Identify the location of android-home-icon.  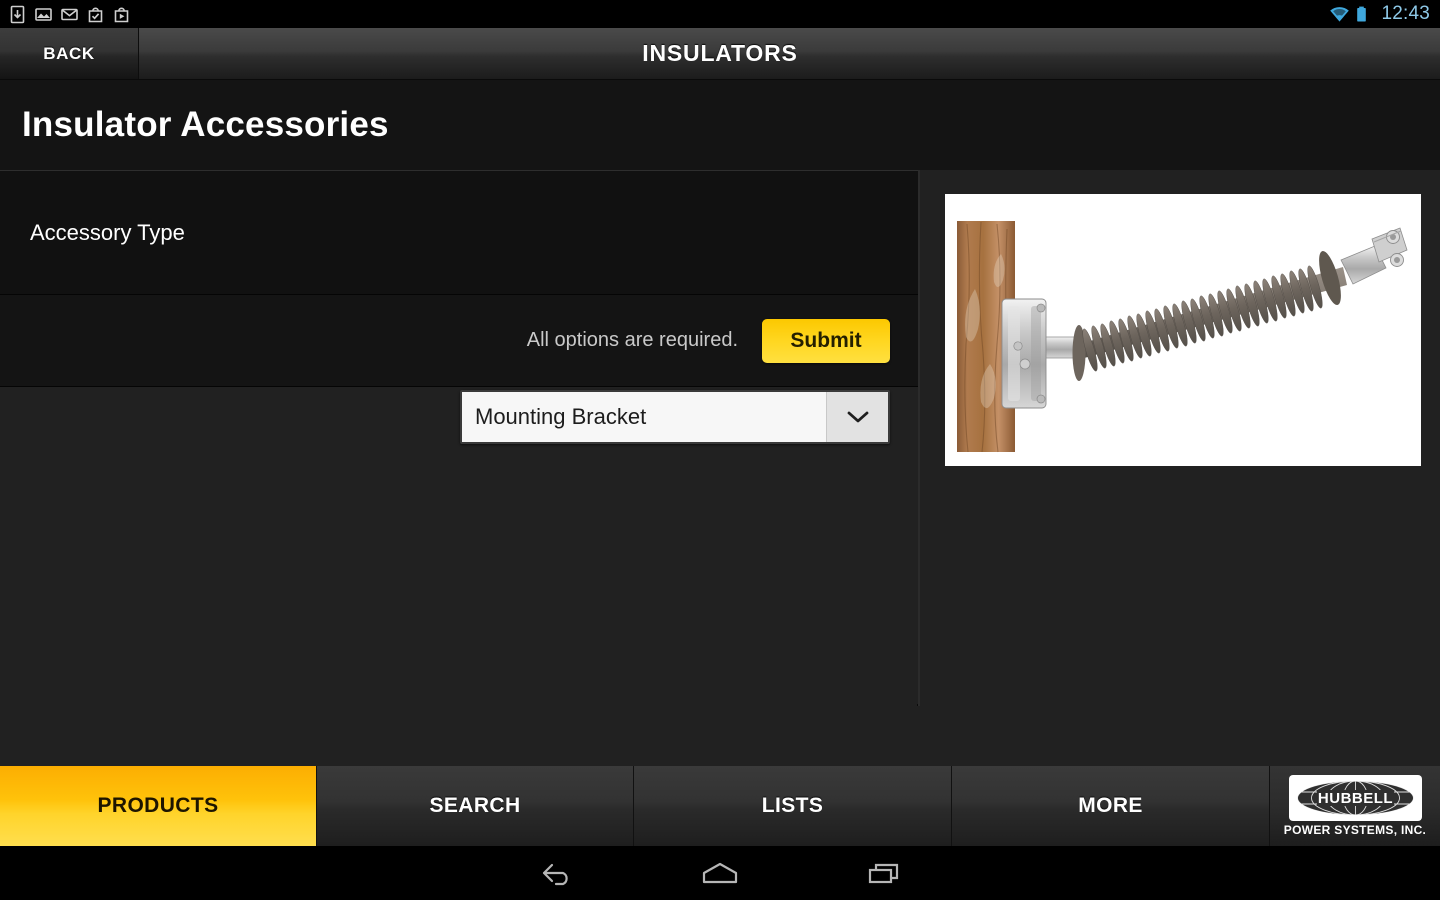
(720, 873).